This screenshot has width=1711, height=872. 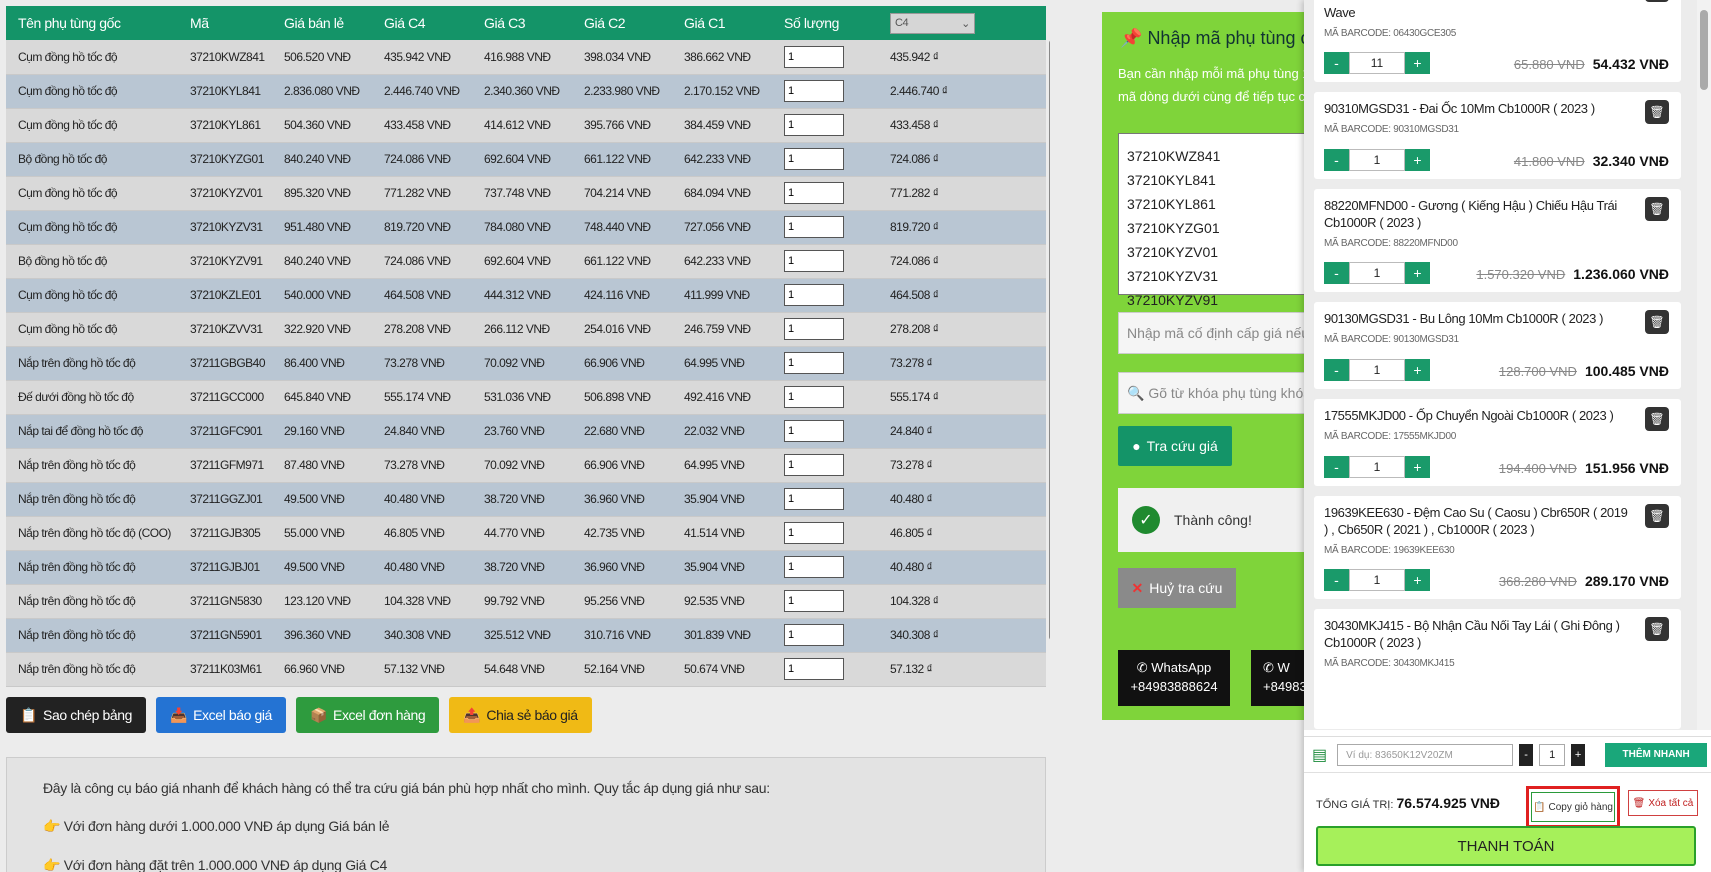 What do you see at coordinates (522, 669) in the screenshot?
I see `cell-c3: 54.648 VNĐ` at bounding box center [522, 669].